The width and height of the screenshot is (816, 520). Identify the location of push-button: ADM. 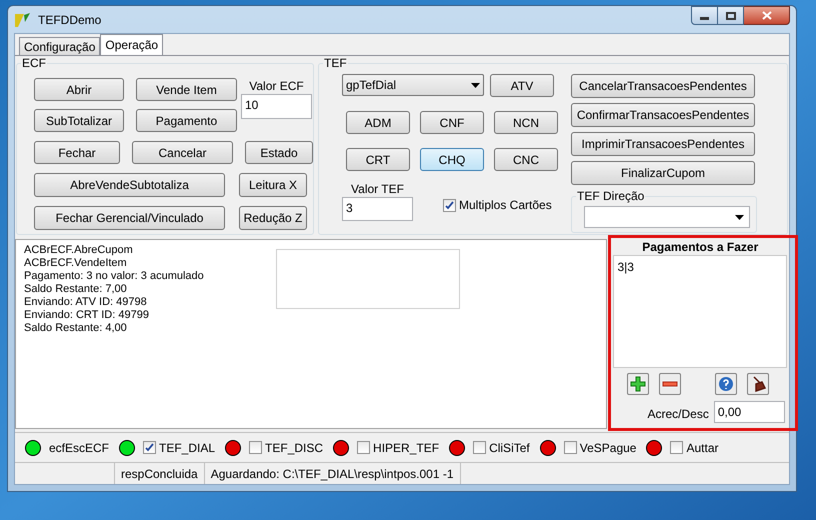
(378, 122).